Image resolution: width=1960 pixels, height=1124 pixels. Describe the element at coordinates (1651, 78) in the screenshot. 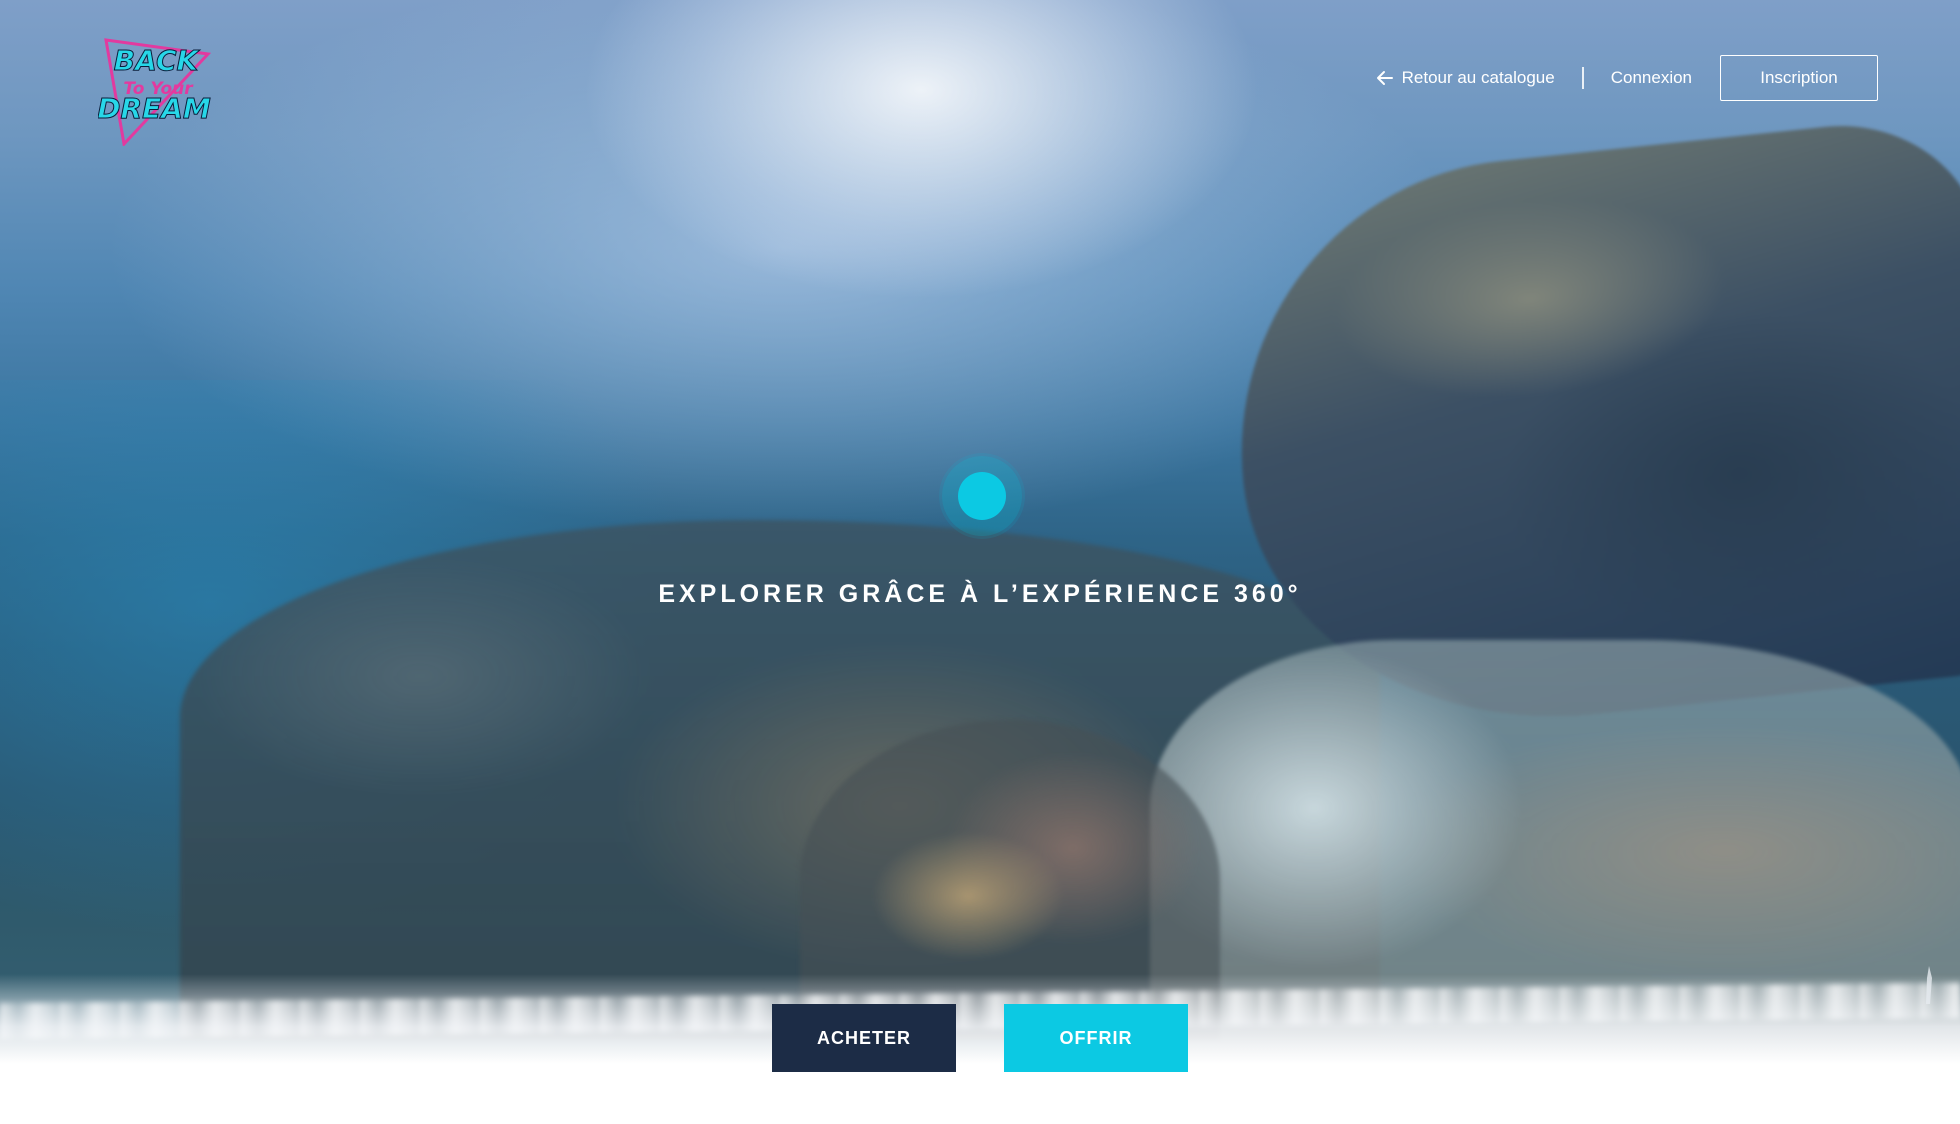

I see `login-link: Connexion` at that location.